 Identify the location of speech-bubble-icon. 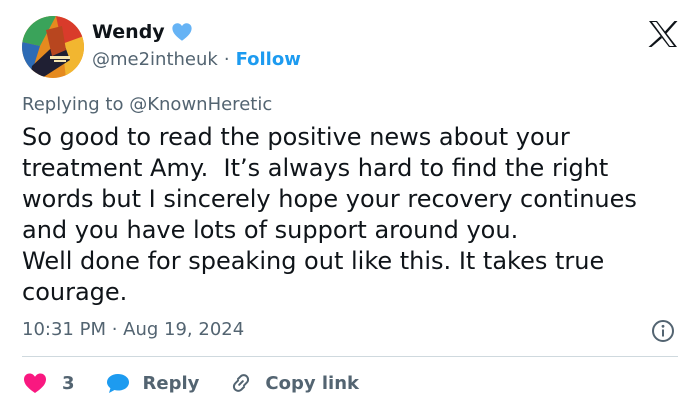
(118, 383).